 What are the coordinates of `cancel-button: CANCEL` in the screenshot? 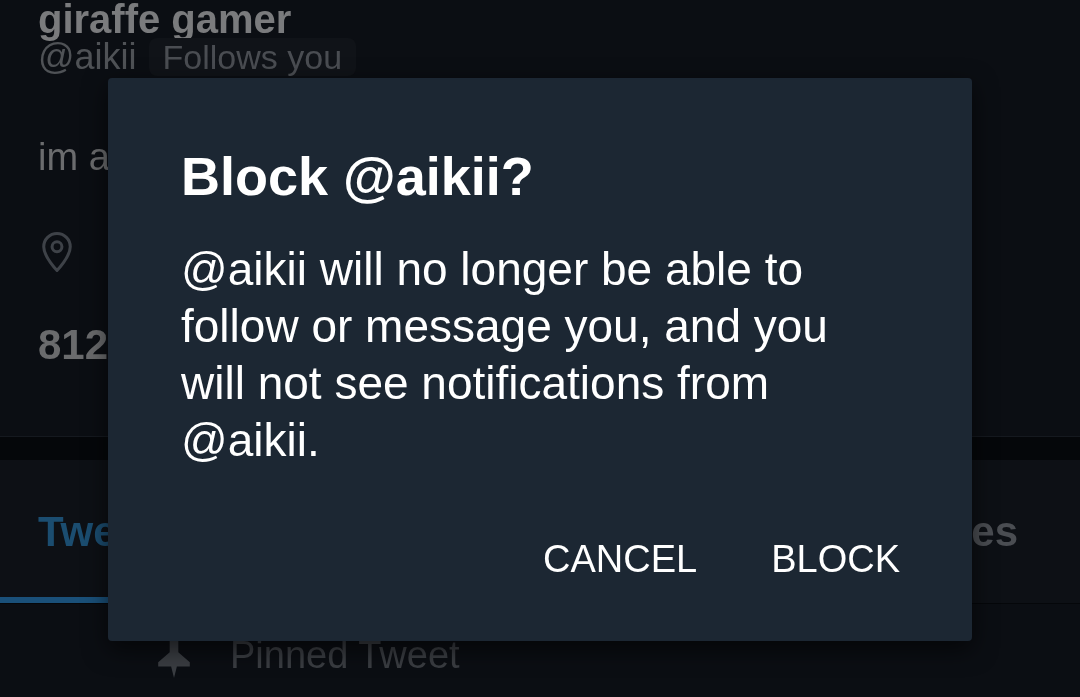 It's located at (620, 559).